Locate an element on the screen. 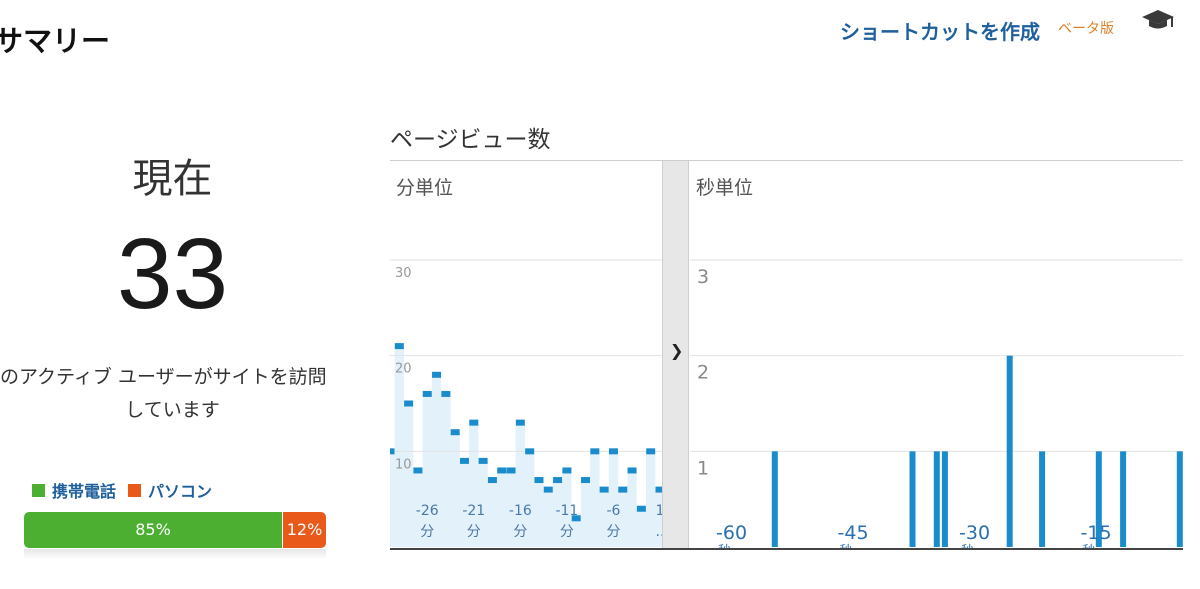 Image resolution: width=1200 pixels, height=589 pixels. active-users-description: のアクティブ ユーザーがサイトを訪問 is located at coordinates (163, 377).